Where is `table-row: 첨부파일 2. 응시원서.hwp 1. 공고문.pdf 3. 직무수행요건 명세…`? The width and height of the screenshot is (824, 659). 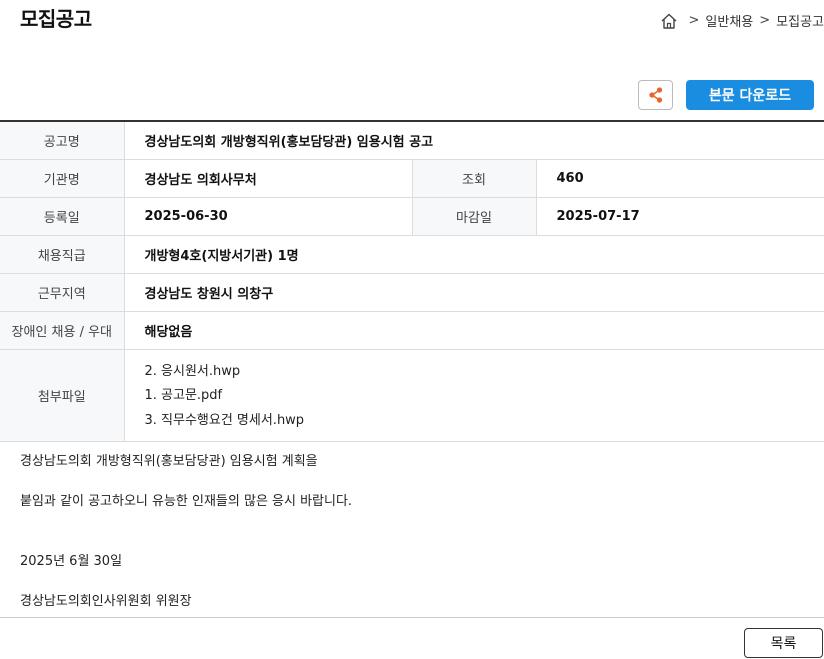
table-row: 첨부파일 2. 응시원서.hwp 1. 공고문.pdf 3. 직무수행요건 명세… is located at coordinates (412, 395).